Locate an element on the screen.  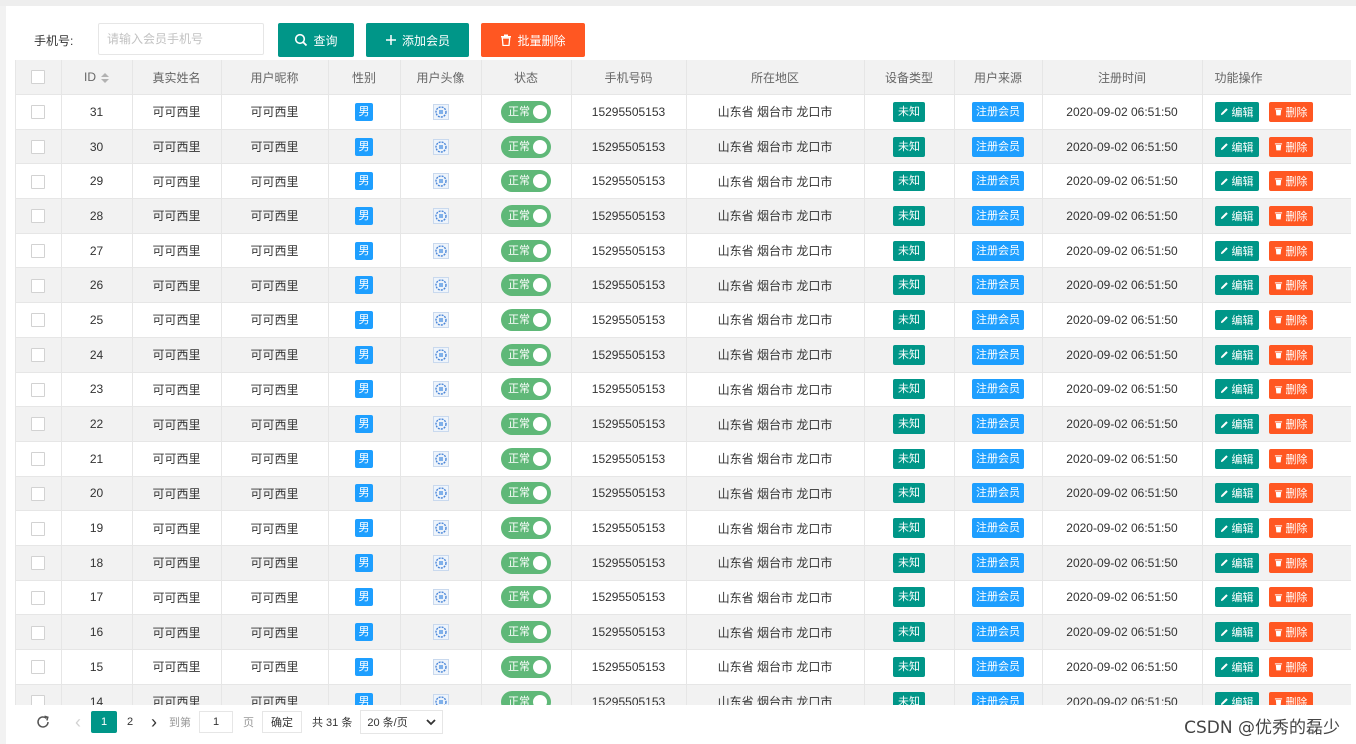
select-all-cell is located at coordinates (39, 77).